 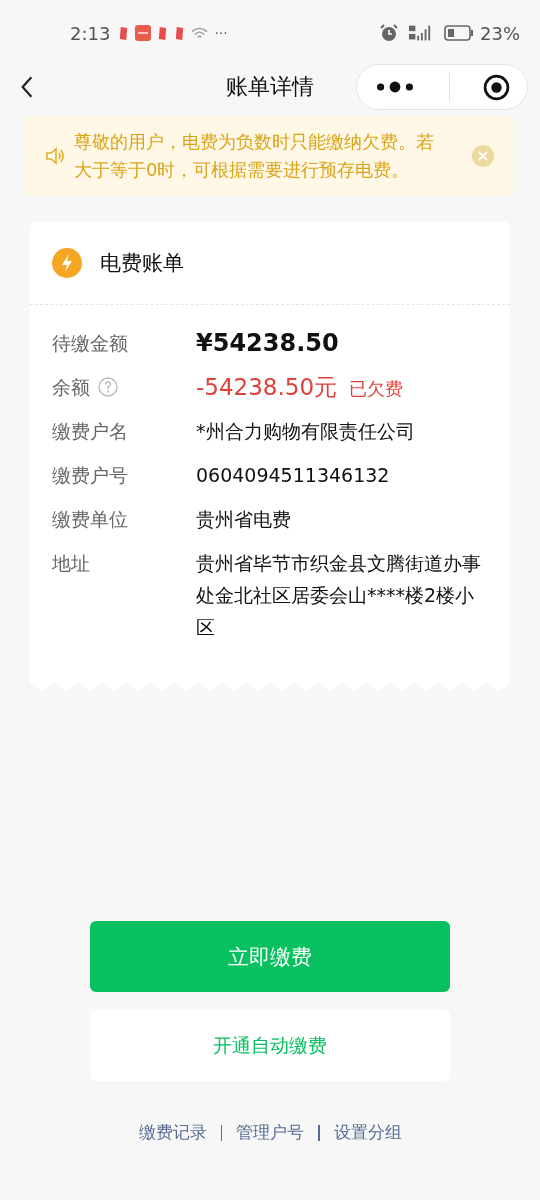 I want to click on footer-link: 管理户号, so click(x=270, y=1132).